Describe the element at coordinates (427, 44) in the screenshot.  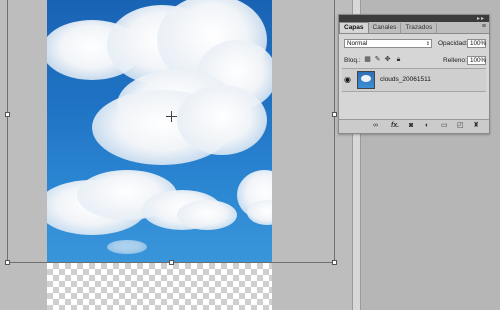
I see `chevron-updown-icon: ⇕` at that location.